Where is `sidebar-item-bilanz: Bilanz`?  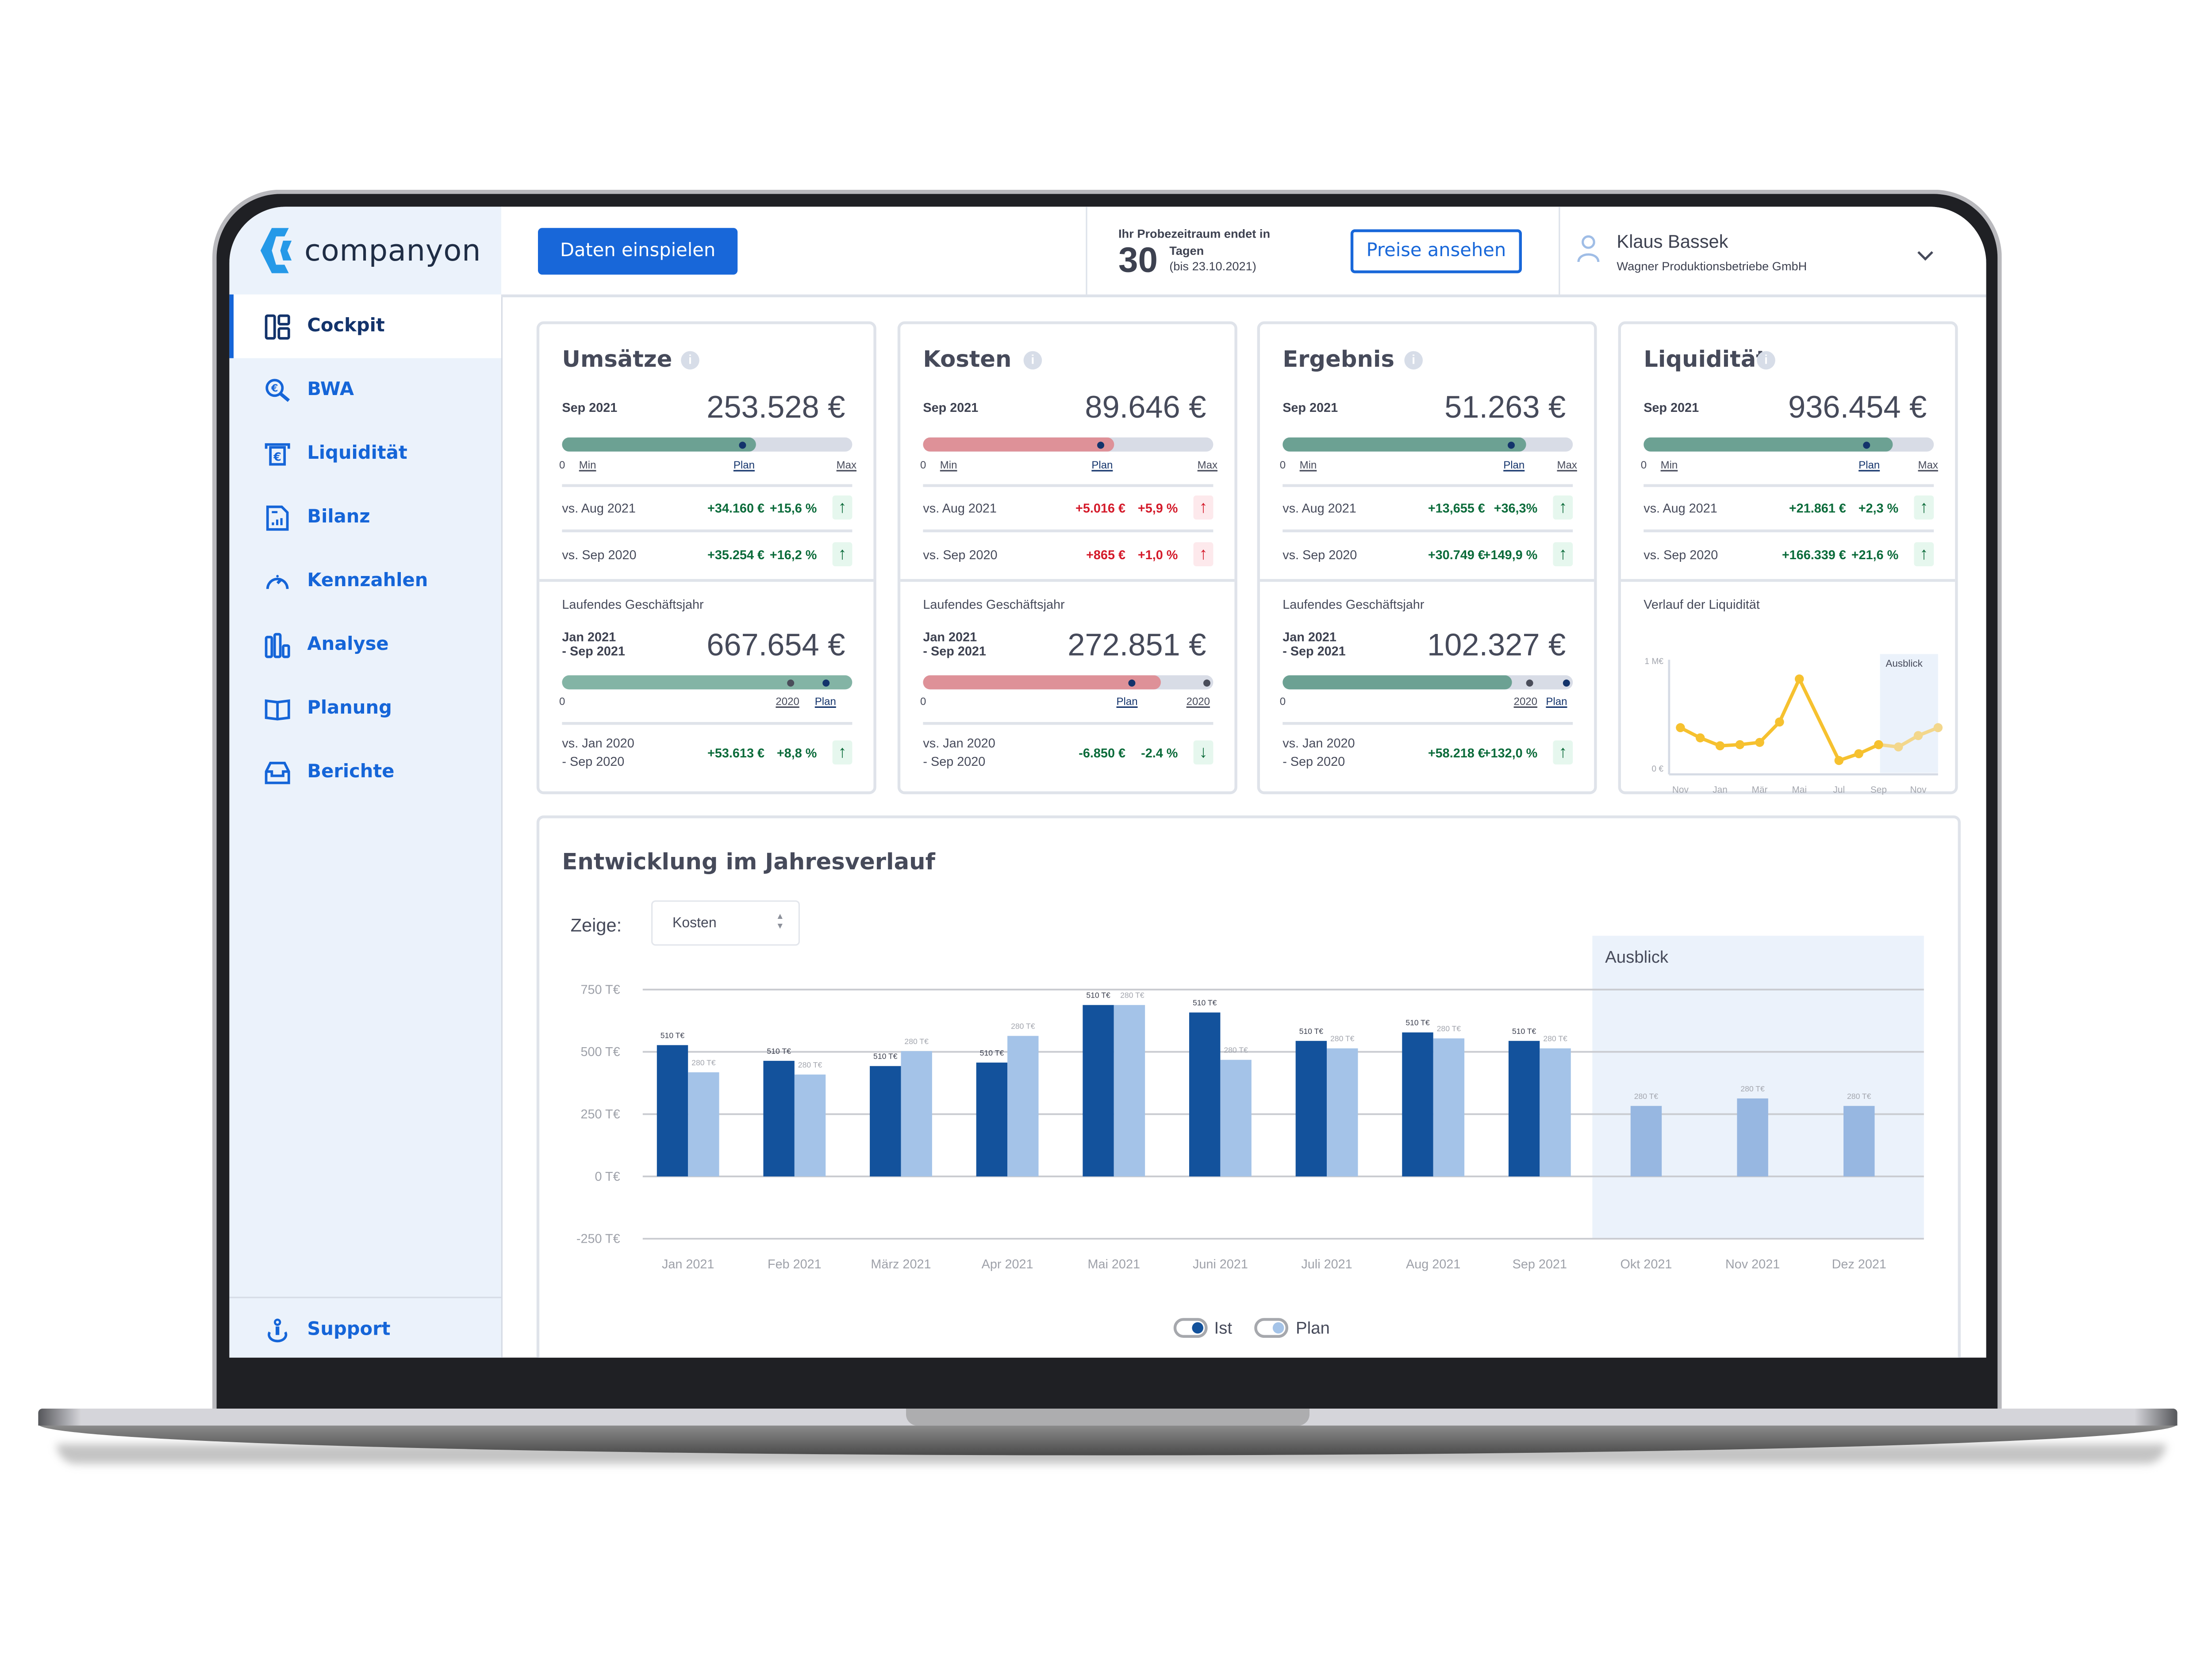 sidebar-item-bilanz: Bilanz is located at coordinates (365, 517).